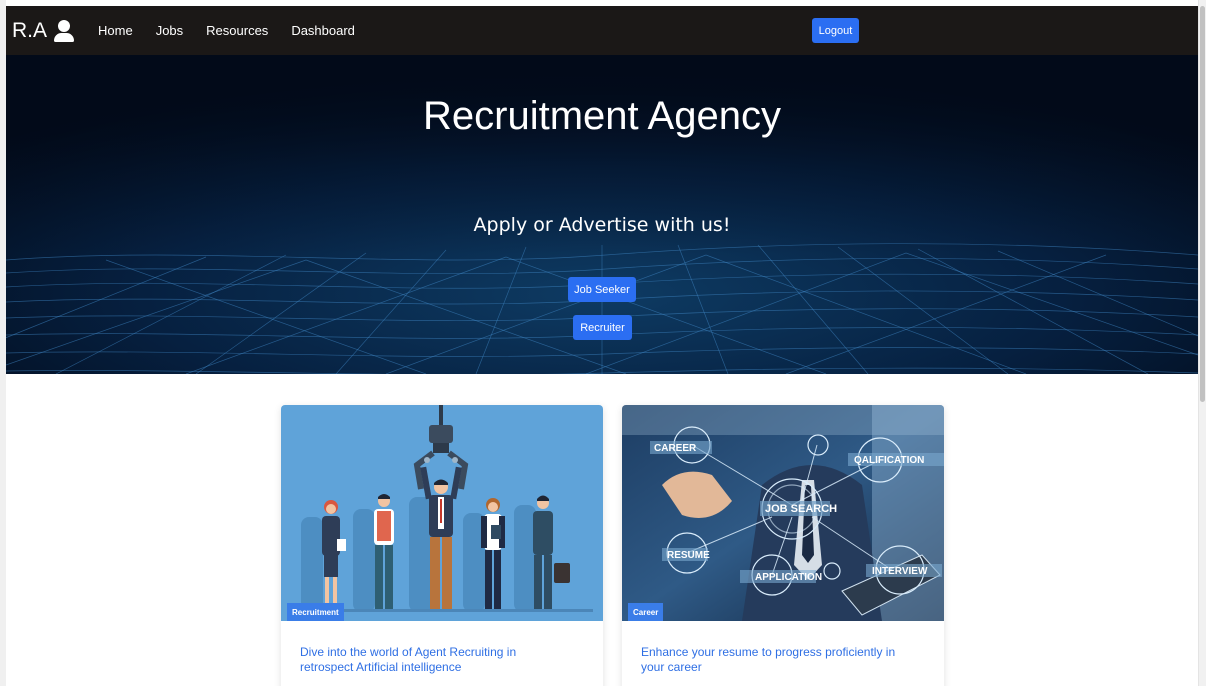 Image resolution: width=1206 pixels, height=686 pixels. I want to click on logout-button: Logout, so click(835, 30).